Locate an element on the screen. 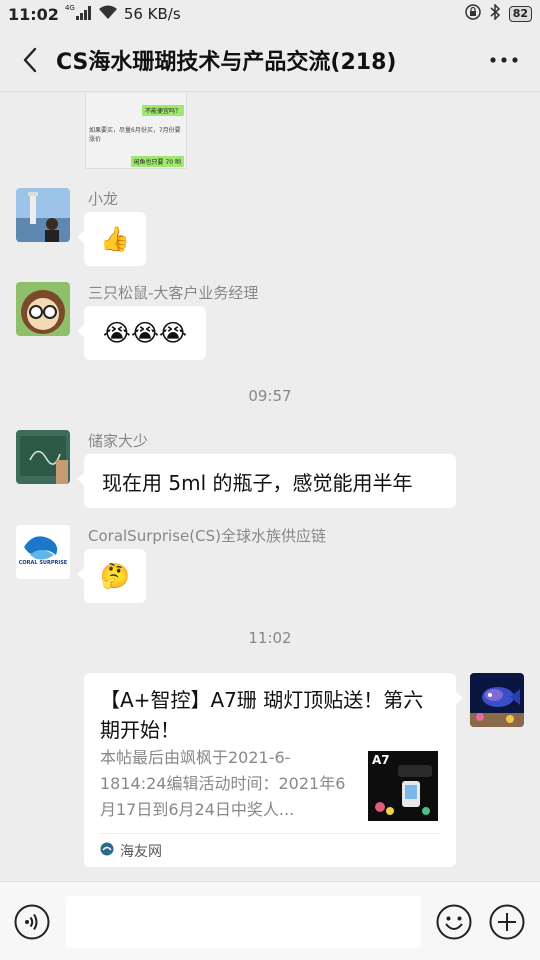 Image resolution: width=540 pixels, height=960 pixels. add-more-icon is located at coordinates (507, 922).